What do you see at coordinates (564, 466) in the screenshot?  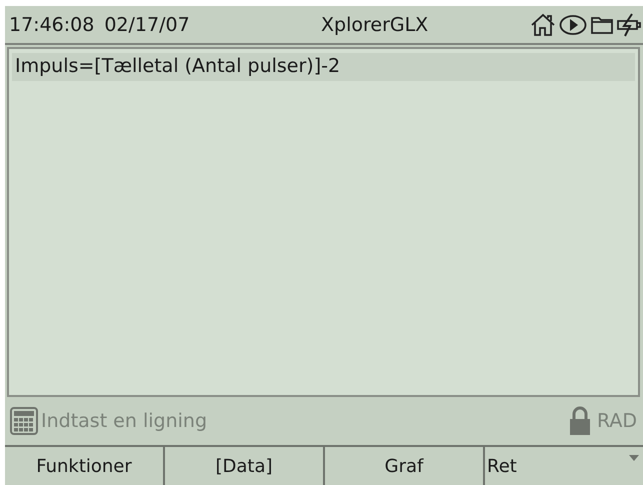 I see `softkey: Ret` at bounding box center [564, 466].